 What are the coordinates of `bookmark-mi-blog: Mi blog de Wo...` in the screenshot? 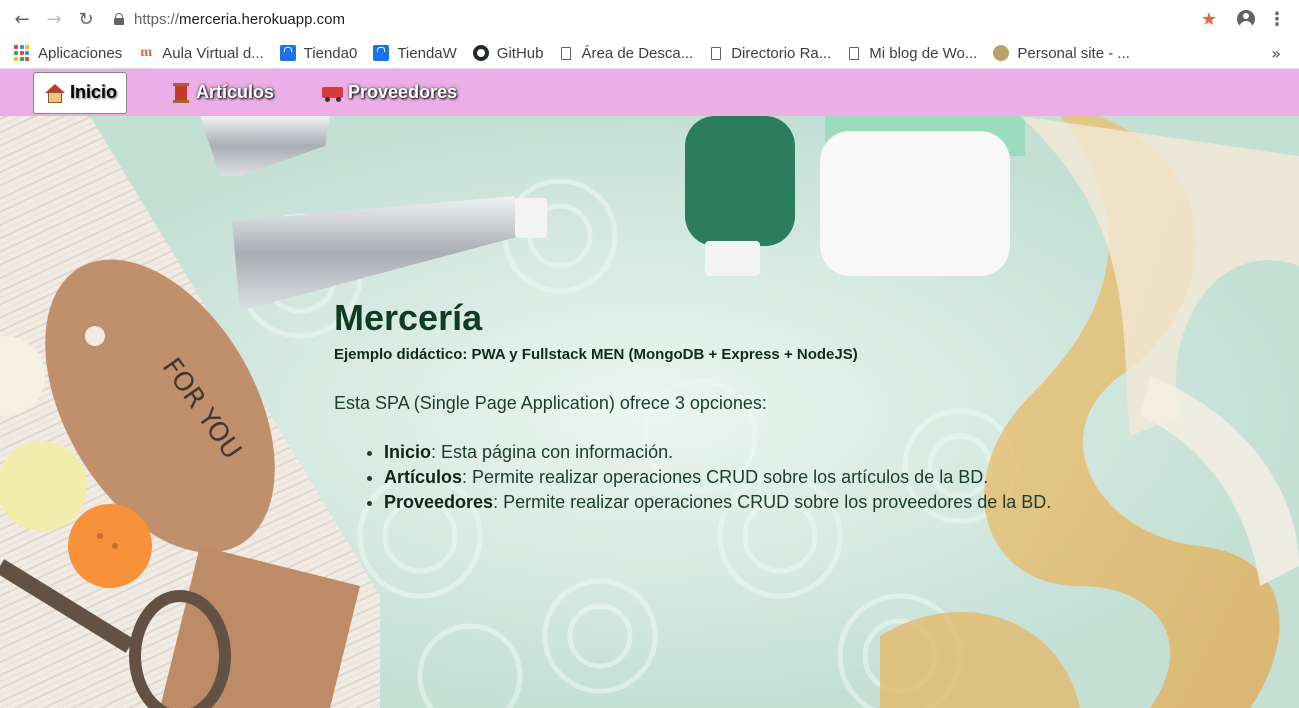 It's located at (912, 53).